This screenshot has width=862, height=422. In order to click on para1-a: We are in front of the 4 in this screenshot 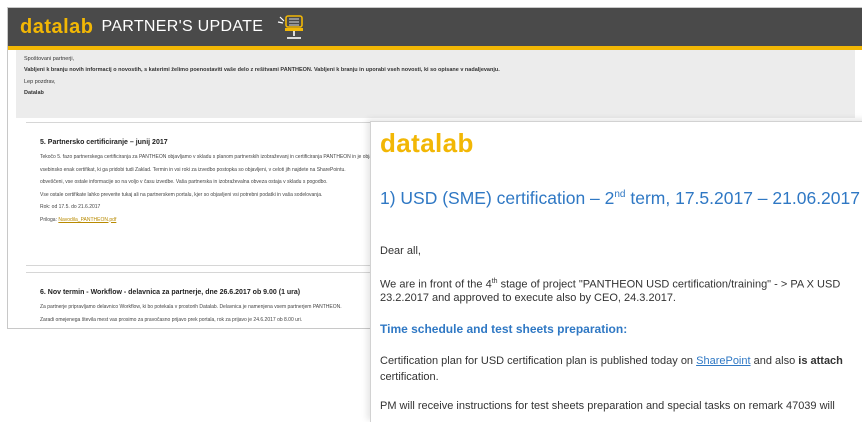, I will do `click(436, 284)`.